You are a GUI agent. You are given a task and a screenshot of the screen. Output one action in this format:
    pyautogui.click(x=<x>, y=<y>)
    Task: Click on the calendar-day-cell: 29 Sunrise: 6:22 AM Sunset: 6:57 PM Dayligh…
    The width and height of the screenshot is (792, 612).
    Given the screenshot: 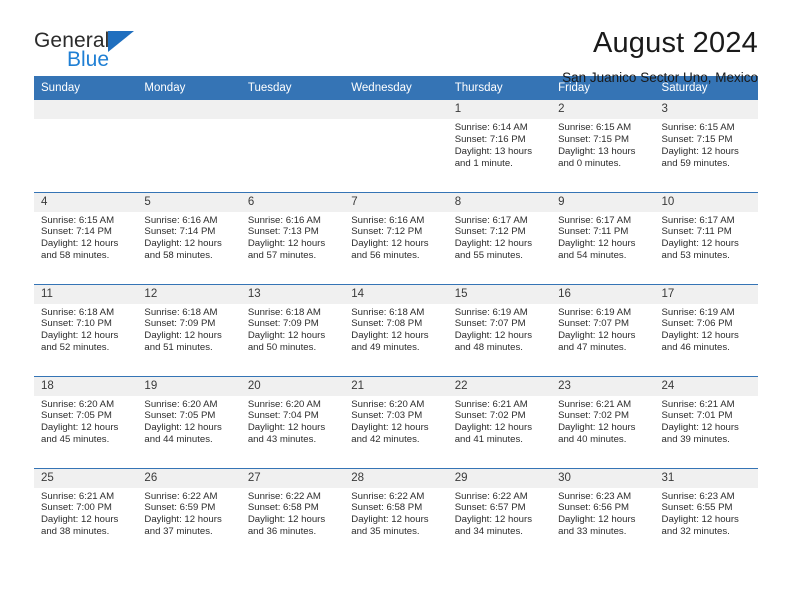 What is the action you would take?
    pyautogui.click(x=499, y=513)
    